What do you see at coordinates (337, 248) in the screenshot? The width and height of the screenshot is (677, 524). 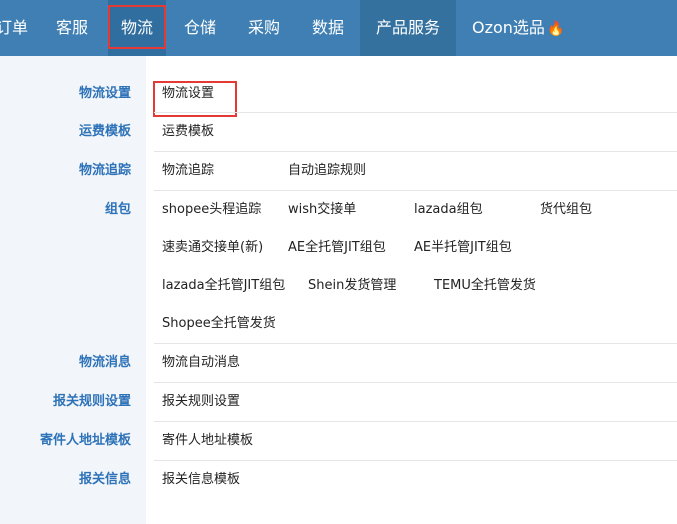 I see `link-ae-full-jit-packing: AE全托管JIT组包` at bounding box center [337, 248].